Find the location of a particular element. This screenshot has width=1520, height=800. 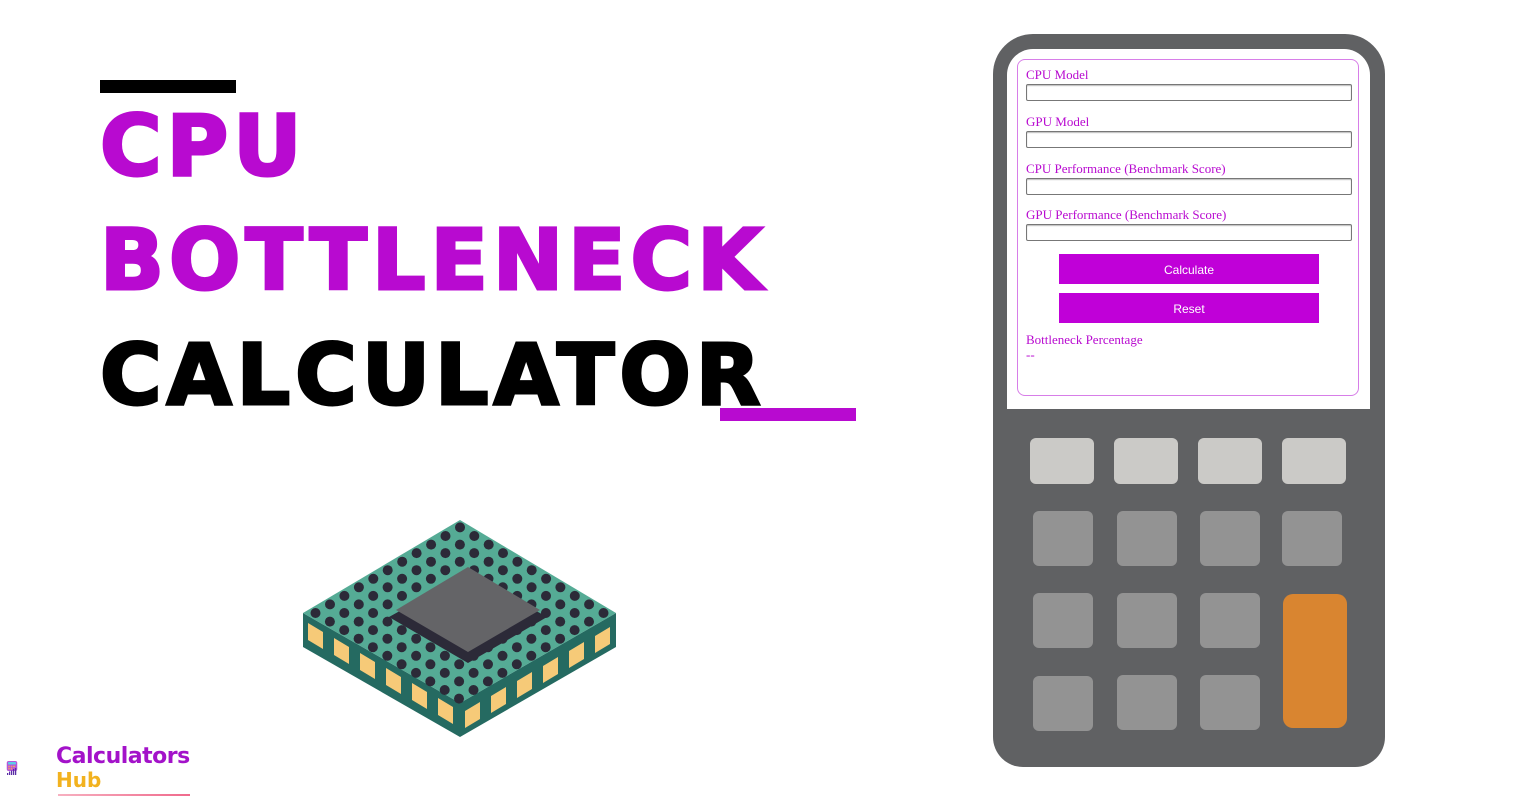

cpu-model-label: CPU Model is located at coordinates (1057, 74).